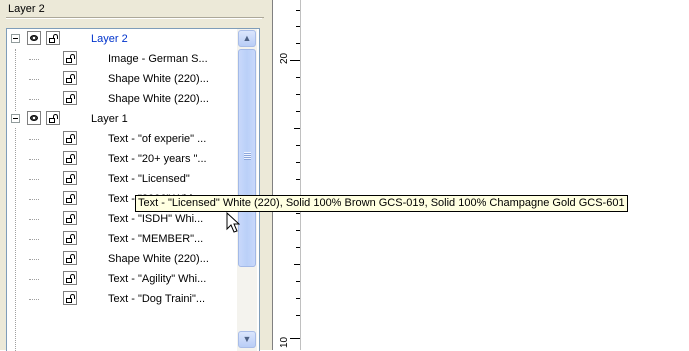 The height and width of the screenshot is (351, 689). I want to click on layer-label: Layer 2, so click(109, 39).